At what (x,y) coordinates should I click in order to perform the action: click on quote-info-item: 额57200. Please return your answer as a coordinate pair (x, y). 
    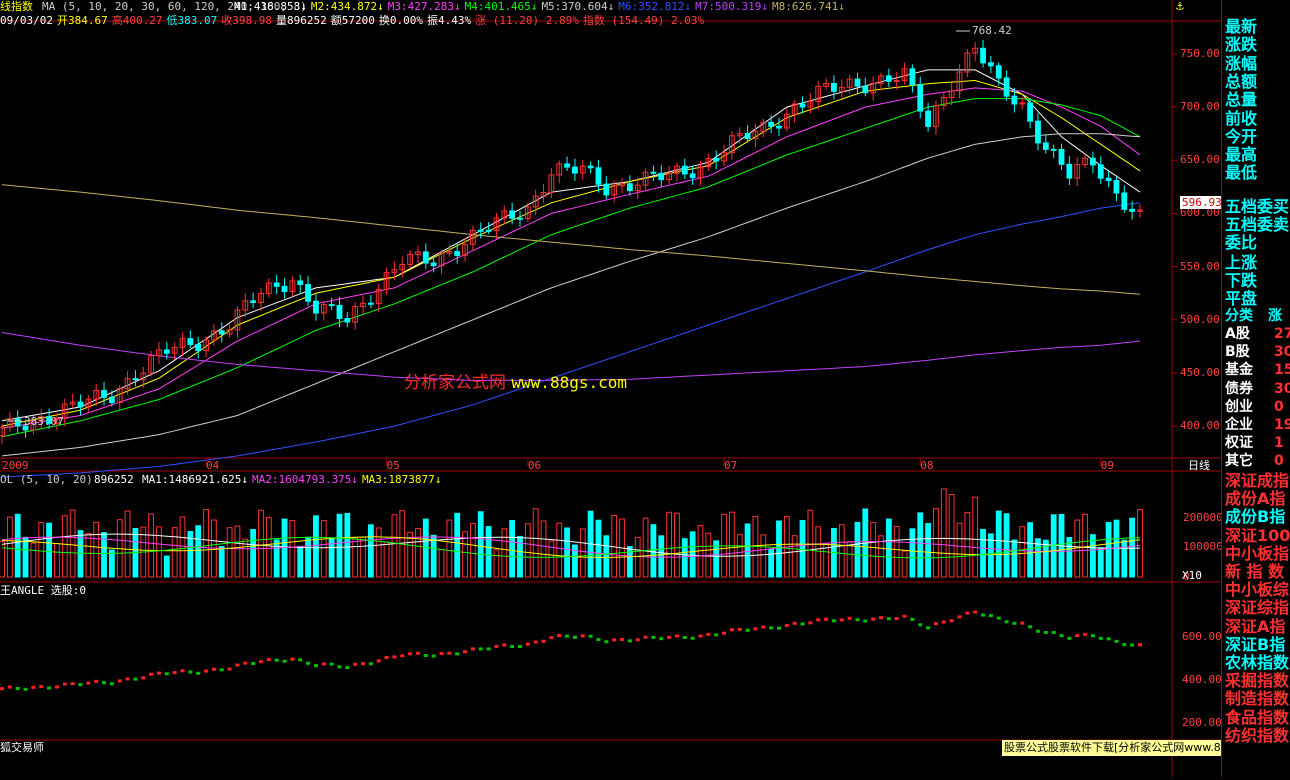
    Looking at the image, I should click on (352, 20).